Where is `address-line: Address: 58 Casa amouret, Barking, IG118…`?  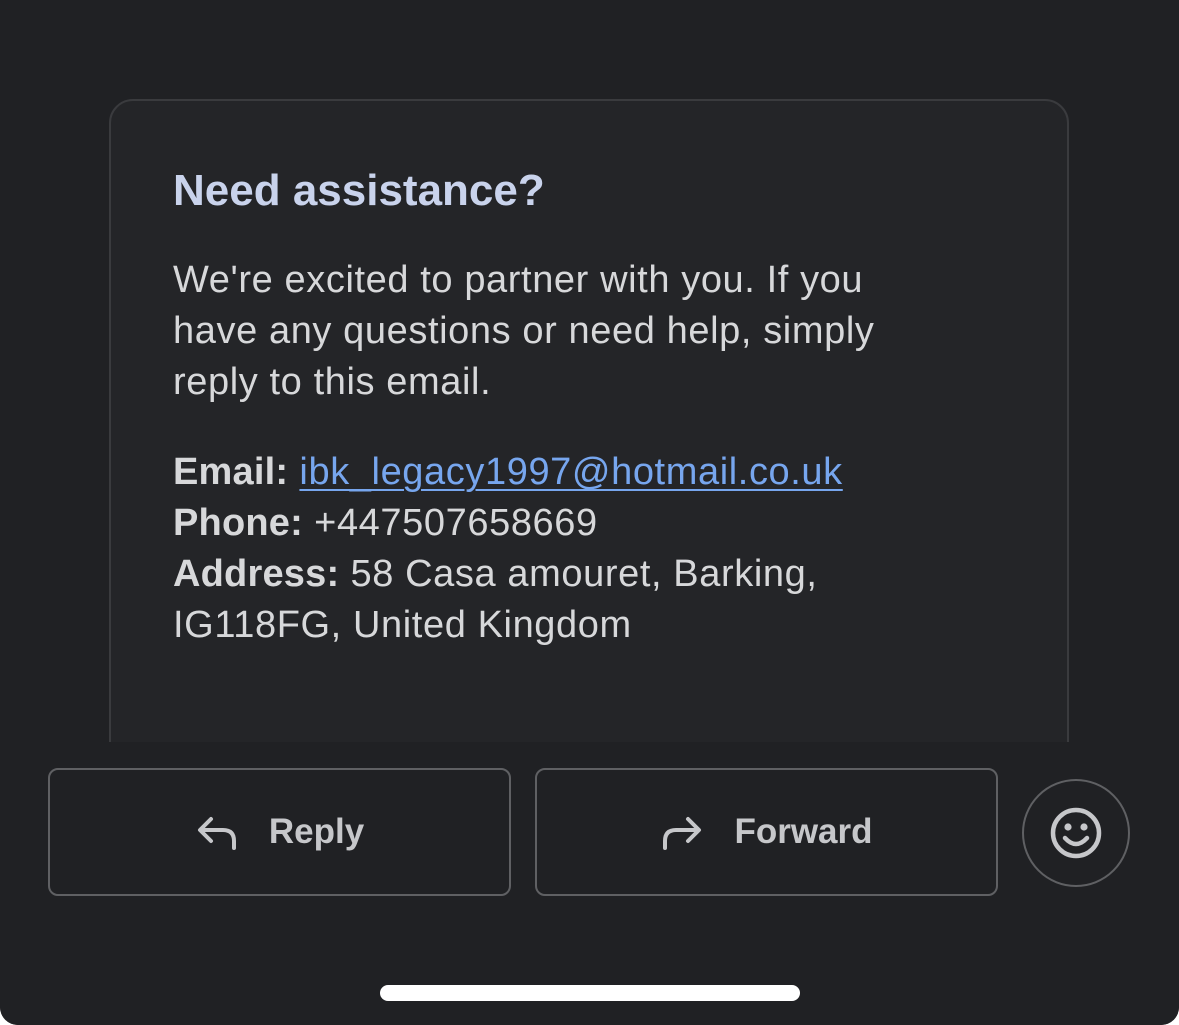 address-line: Address: 58 Casa amouret, Barking, IG118… is located at coordinates (553, 600).